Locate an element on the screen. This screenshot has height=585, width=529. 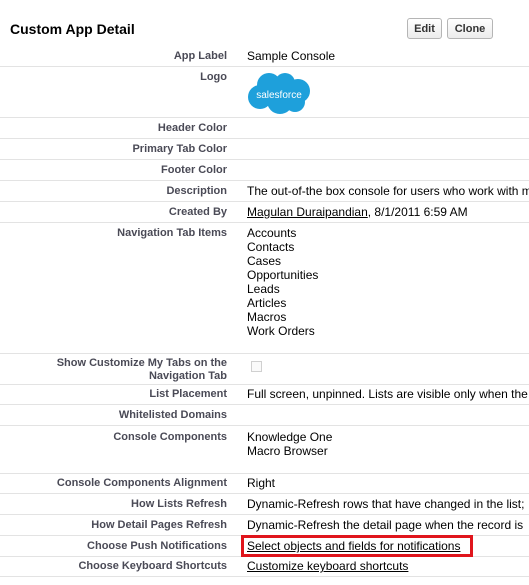
created-by-user-link: Magulan Duraipandian is located at coordinates (307, 212).